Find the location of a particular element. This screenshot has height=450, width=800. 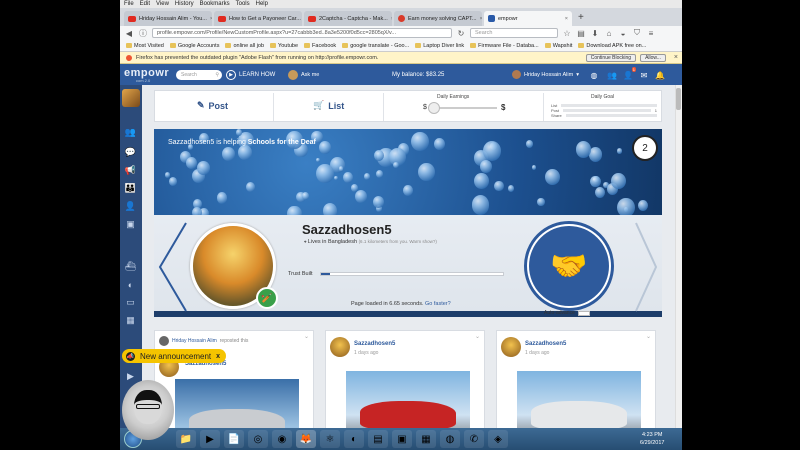

menu-history: History is located at coordinates (184, 4).